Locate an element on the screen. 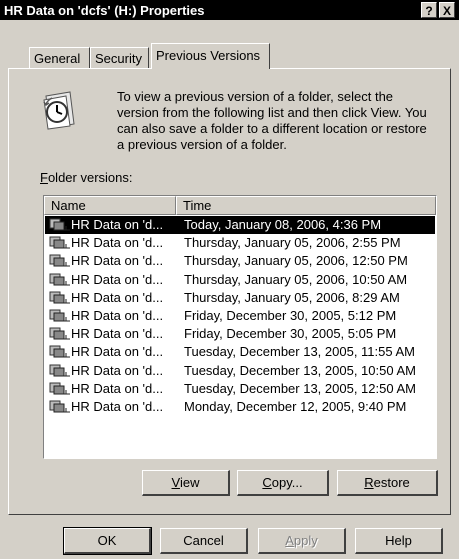 The image size is (459, 559). help-button-footer: Help is located at coordinates (399, 541).